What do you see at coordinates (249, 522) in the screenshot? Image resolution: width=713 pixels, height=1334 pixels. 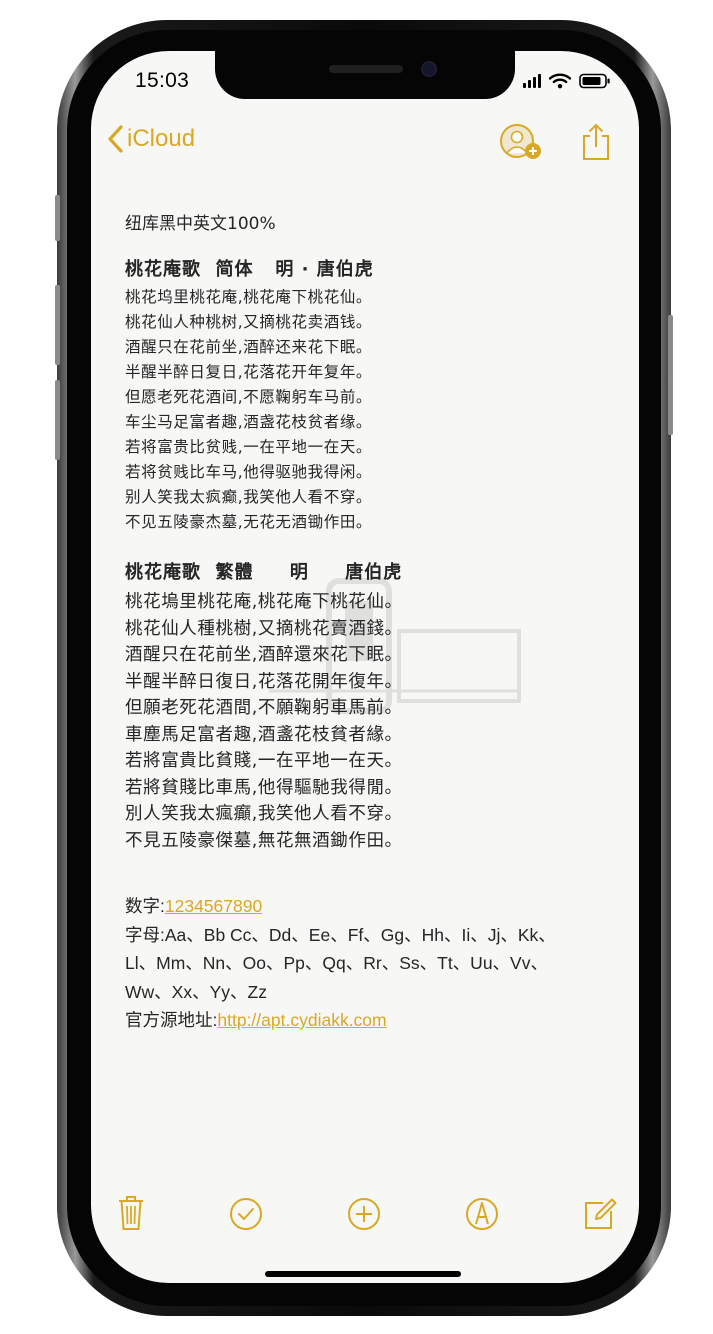 I see `poem-line: 不见五陵豪杰墓,无花无酒锄作田。` at bounding box center [249, 522].